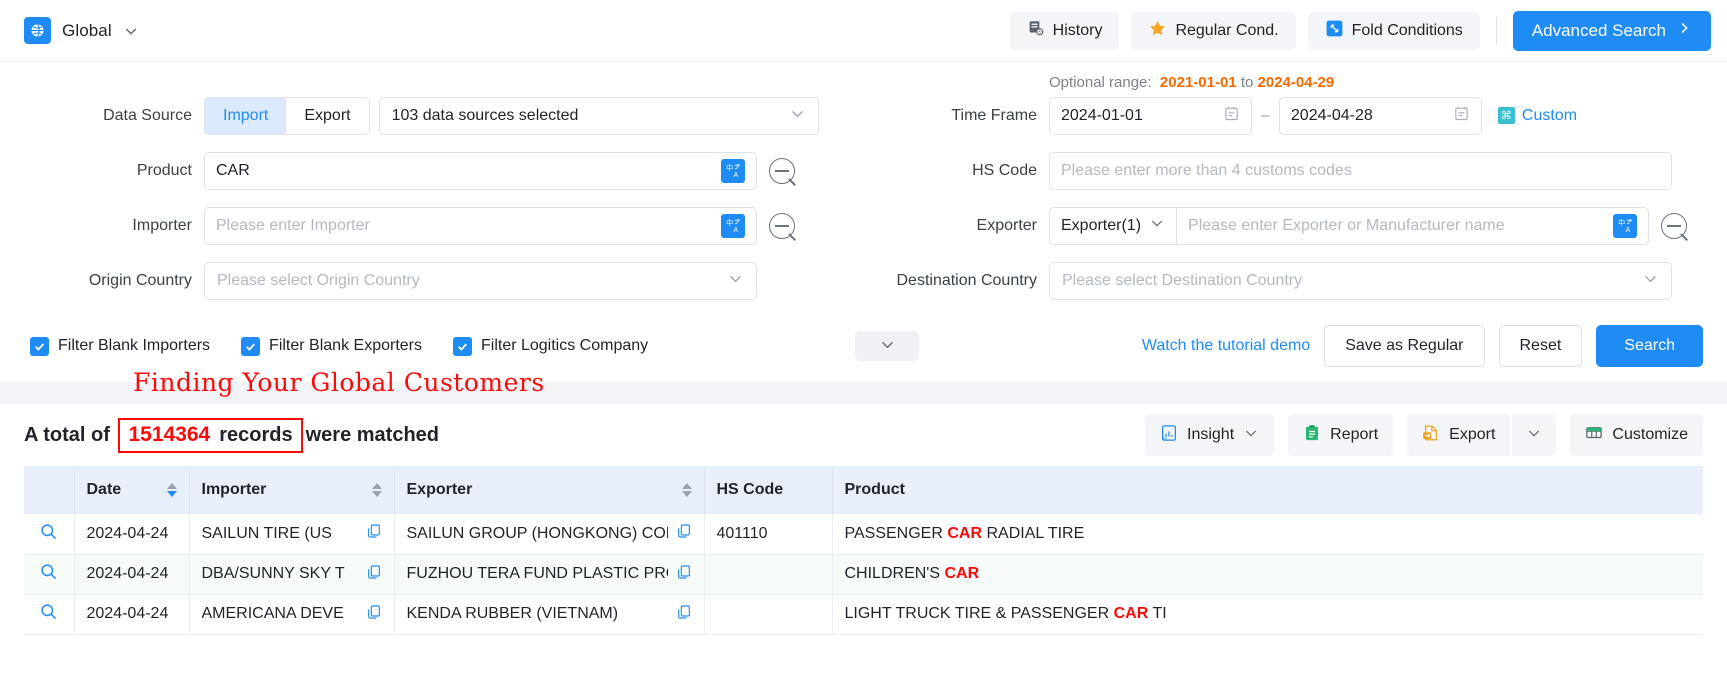  Describe the element at coordinates (1360, 170) in the screenshot. I see `hs-code-input: Please enter more than 4 customs codes` at that location.